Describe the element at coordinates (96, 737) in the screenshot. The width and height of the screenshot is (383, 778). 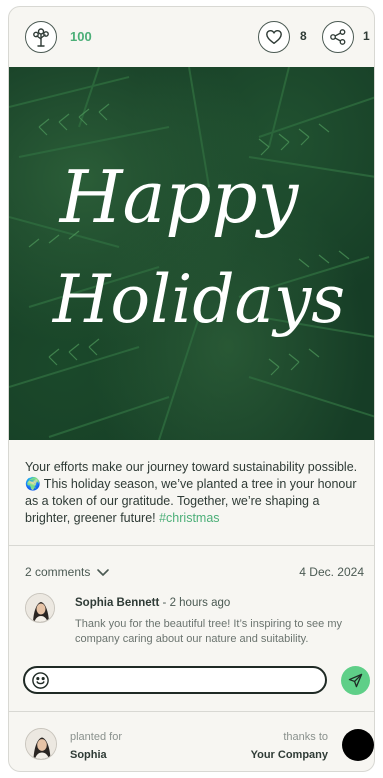
I see `planted-for-label: planted for` at that location.